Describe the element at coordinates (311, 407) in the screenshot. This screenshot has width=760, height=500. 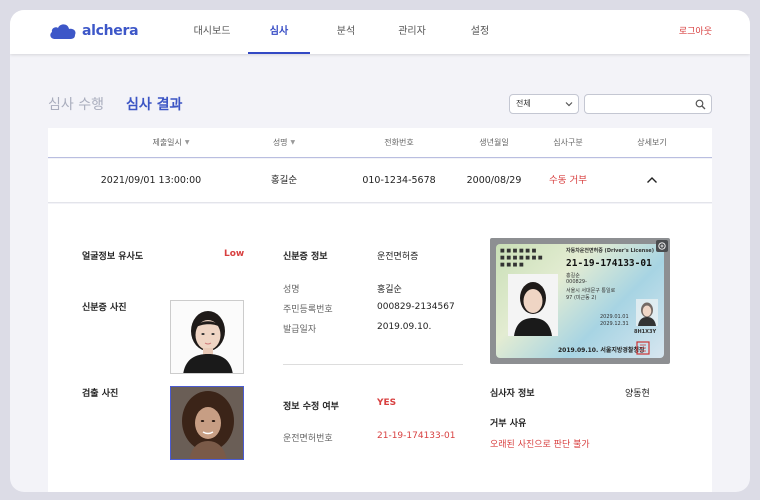
I see `info-modified-label: 정보 수정 여부` at that location.